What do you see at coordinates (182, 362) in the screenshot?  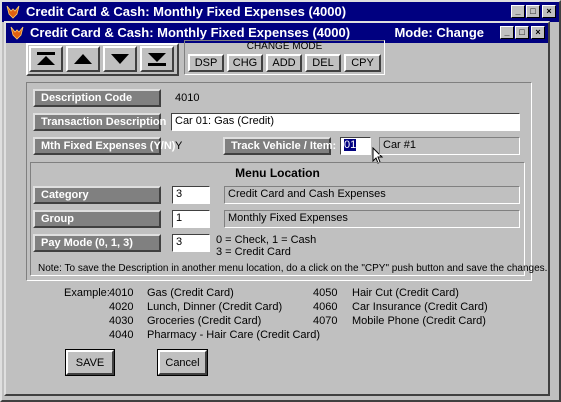 I see `cancel-button: Cancel` at bounding box center [182, 362].